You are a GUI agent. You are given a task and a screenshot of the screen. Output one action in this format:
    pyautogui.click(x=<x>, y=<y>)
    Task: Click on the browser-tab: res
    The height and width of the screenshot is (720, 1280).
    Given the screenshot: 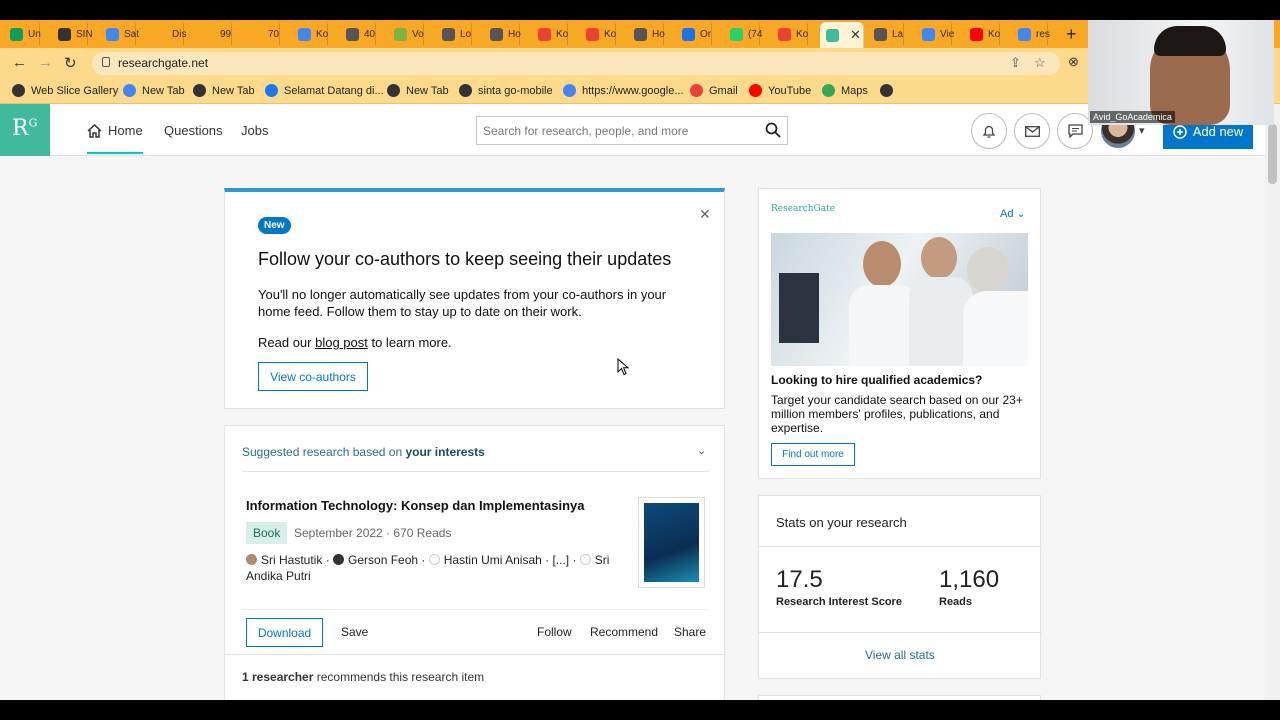 What is the action you would take?
    pyautogui.click(x=1031, y=34)
    